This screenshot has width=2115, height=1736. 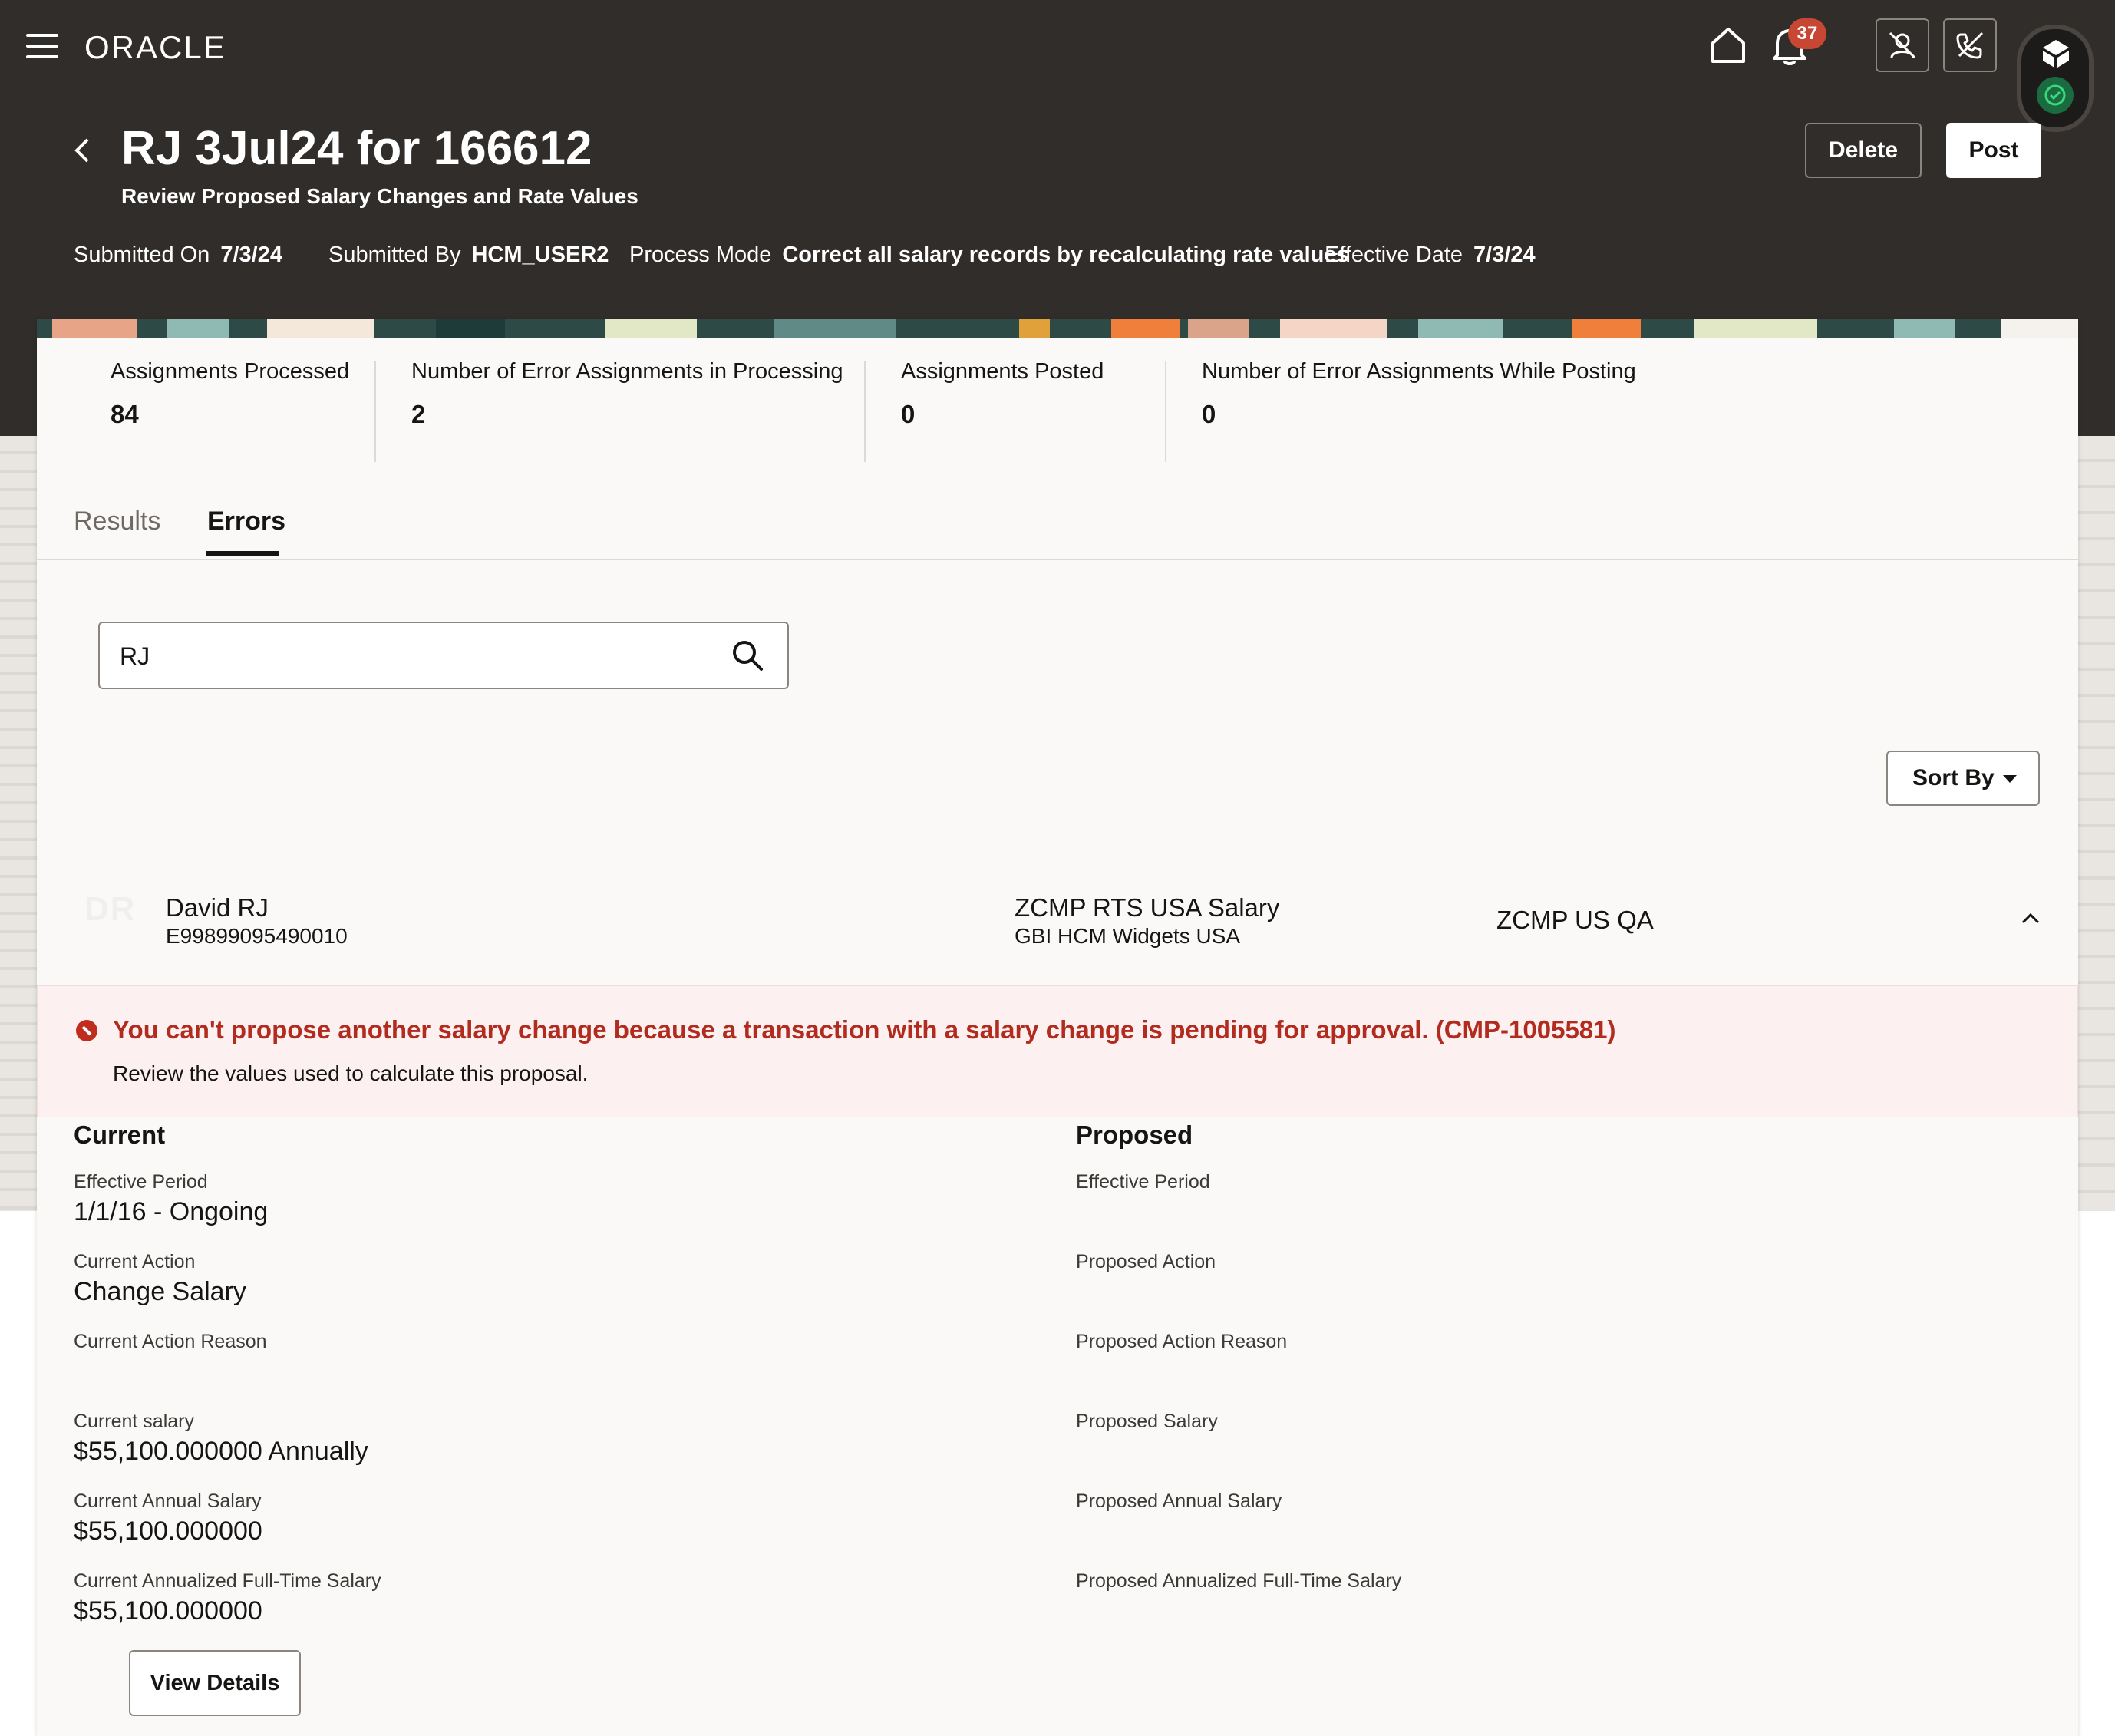 What do you see at coordinates (1182, 1342) in the screenshot?
I see `proposed-action-reason-label: Proposed Action Reason` at bounding box center [1182, 1342].